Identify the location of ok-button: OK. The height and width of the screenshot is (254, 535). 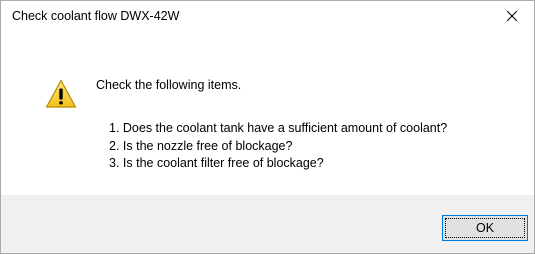
(485, 228).